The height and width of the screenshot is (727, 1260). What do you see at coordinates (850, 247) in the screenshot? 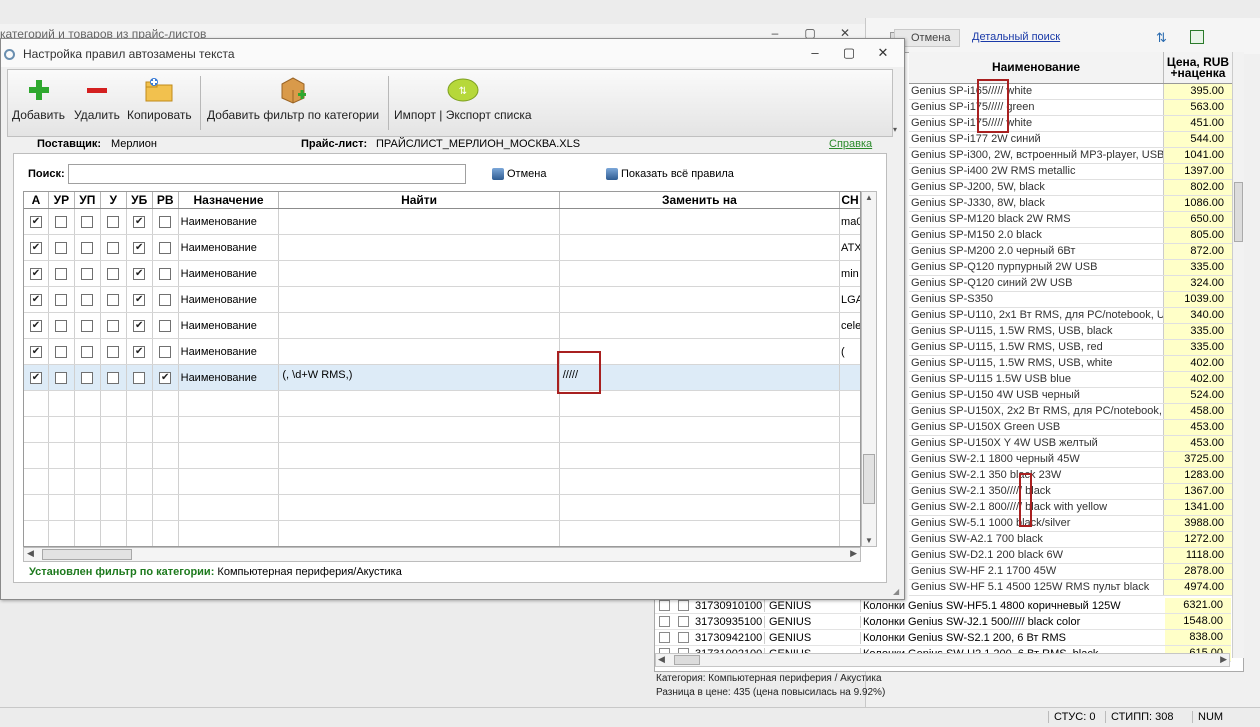
I see `cell-ch: ATX` at bounding box center [850, 247].